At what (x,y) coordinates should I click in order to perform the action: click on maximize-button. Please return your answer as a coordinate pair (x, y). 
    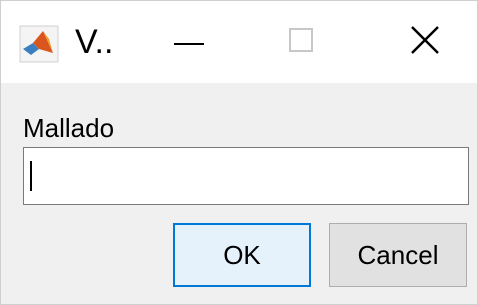
    Looking at the image, I should click on (301, 42).